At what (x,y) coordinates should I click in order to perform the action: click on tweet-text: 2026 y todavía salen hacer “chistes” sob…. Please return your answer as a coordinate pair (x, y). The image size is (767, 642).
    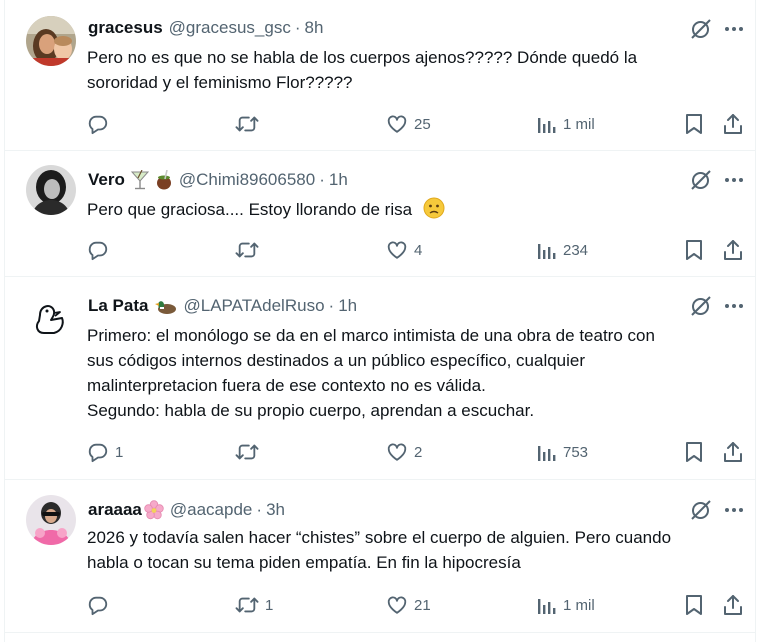
    Looking at the image, I should click on (414, 550).